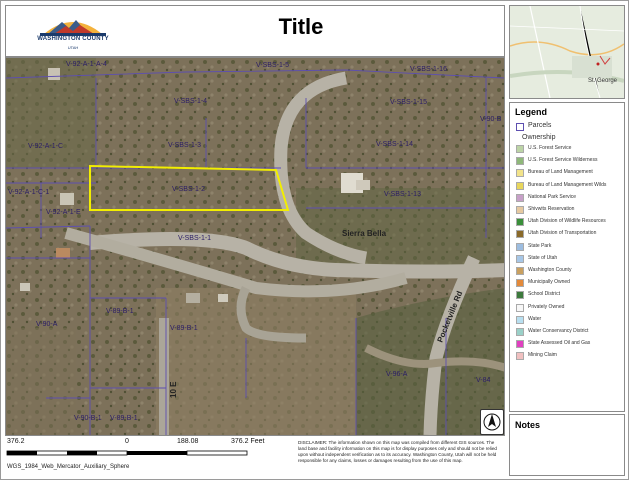 Image resolution: width=629 pixels, height=480 pixels. What do you see at coordinates (73, 39) in the screenshot?
I see `logo-name: WASHINGTON COUNTY` at bounding box center [73, 39].